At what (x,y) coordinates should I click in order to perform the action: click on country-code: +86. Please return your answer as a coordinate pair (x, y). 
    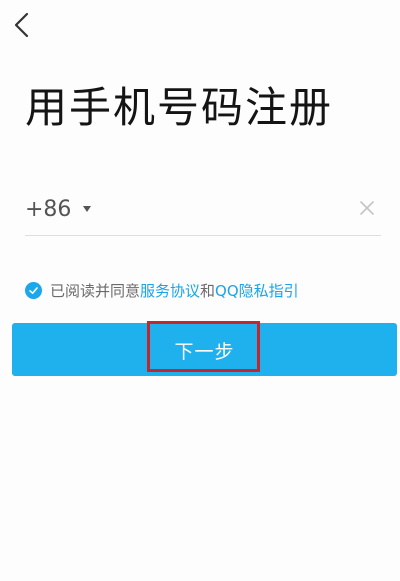
    Looking at the image, I should click on (48, 209).